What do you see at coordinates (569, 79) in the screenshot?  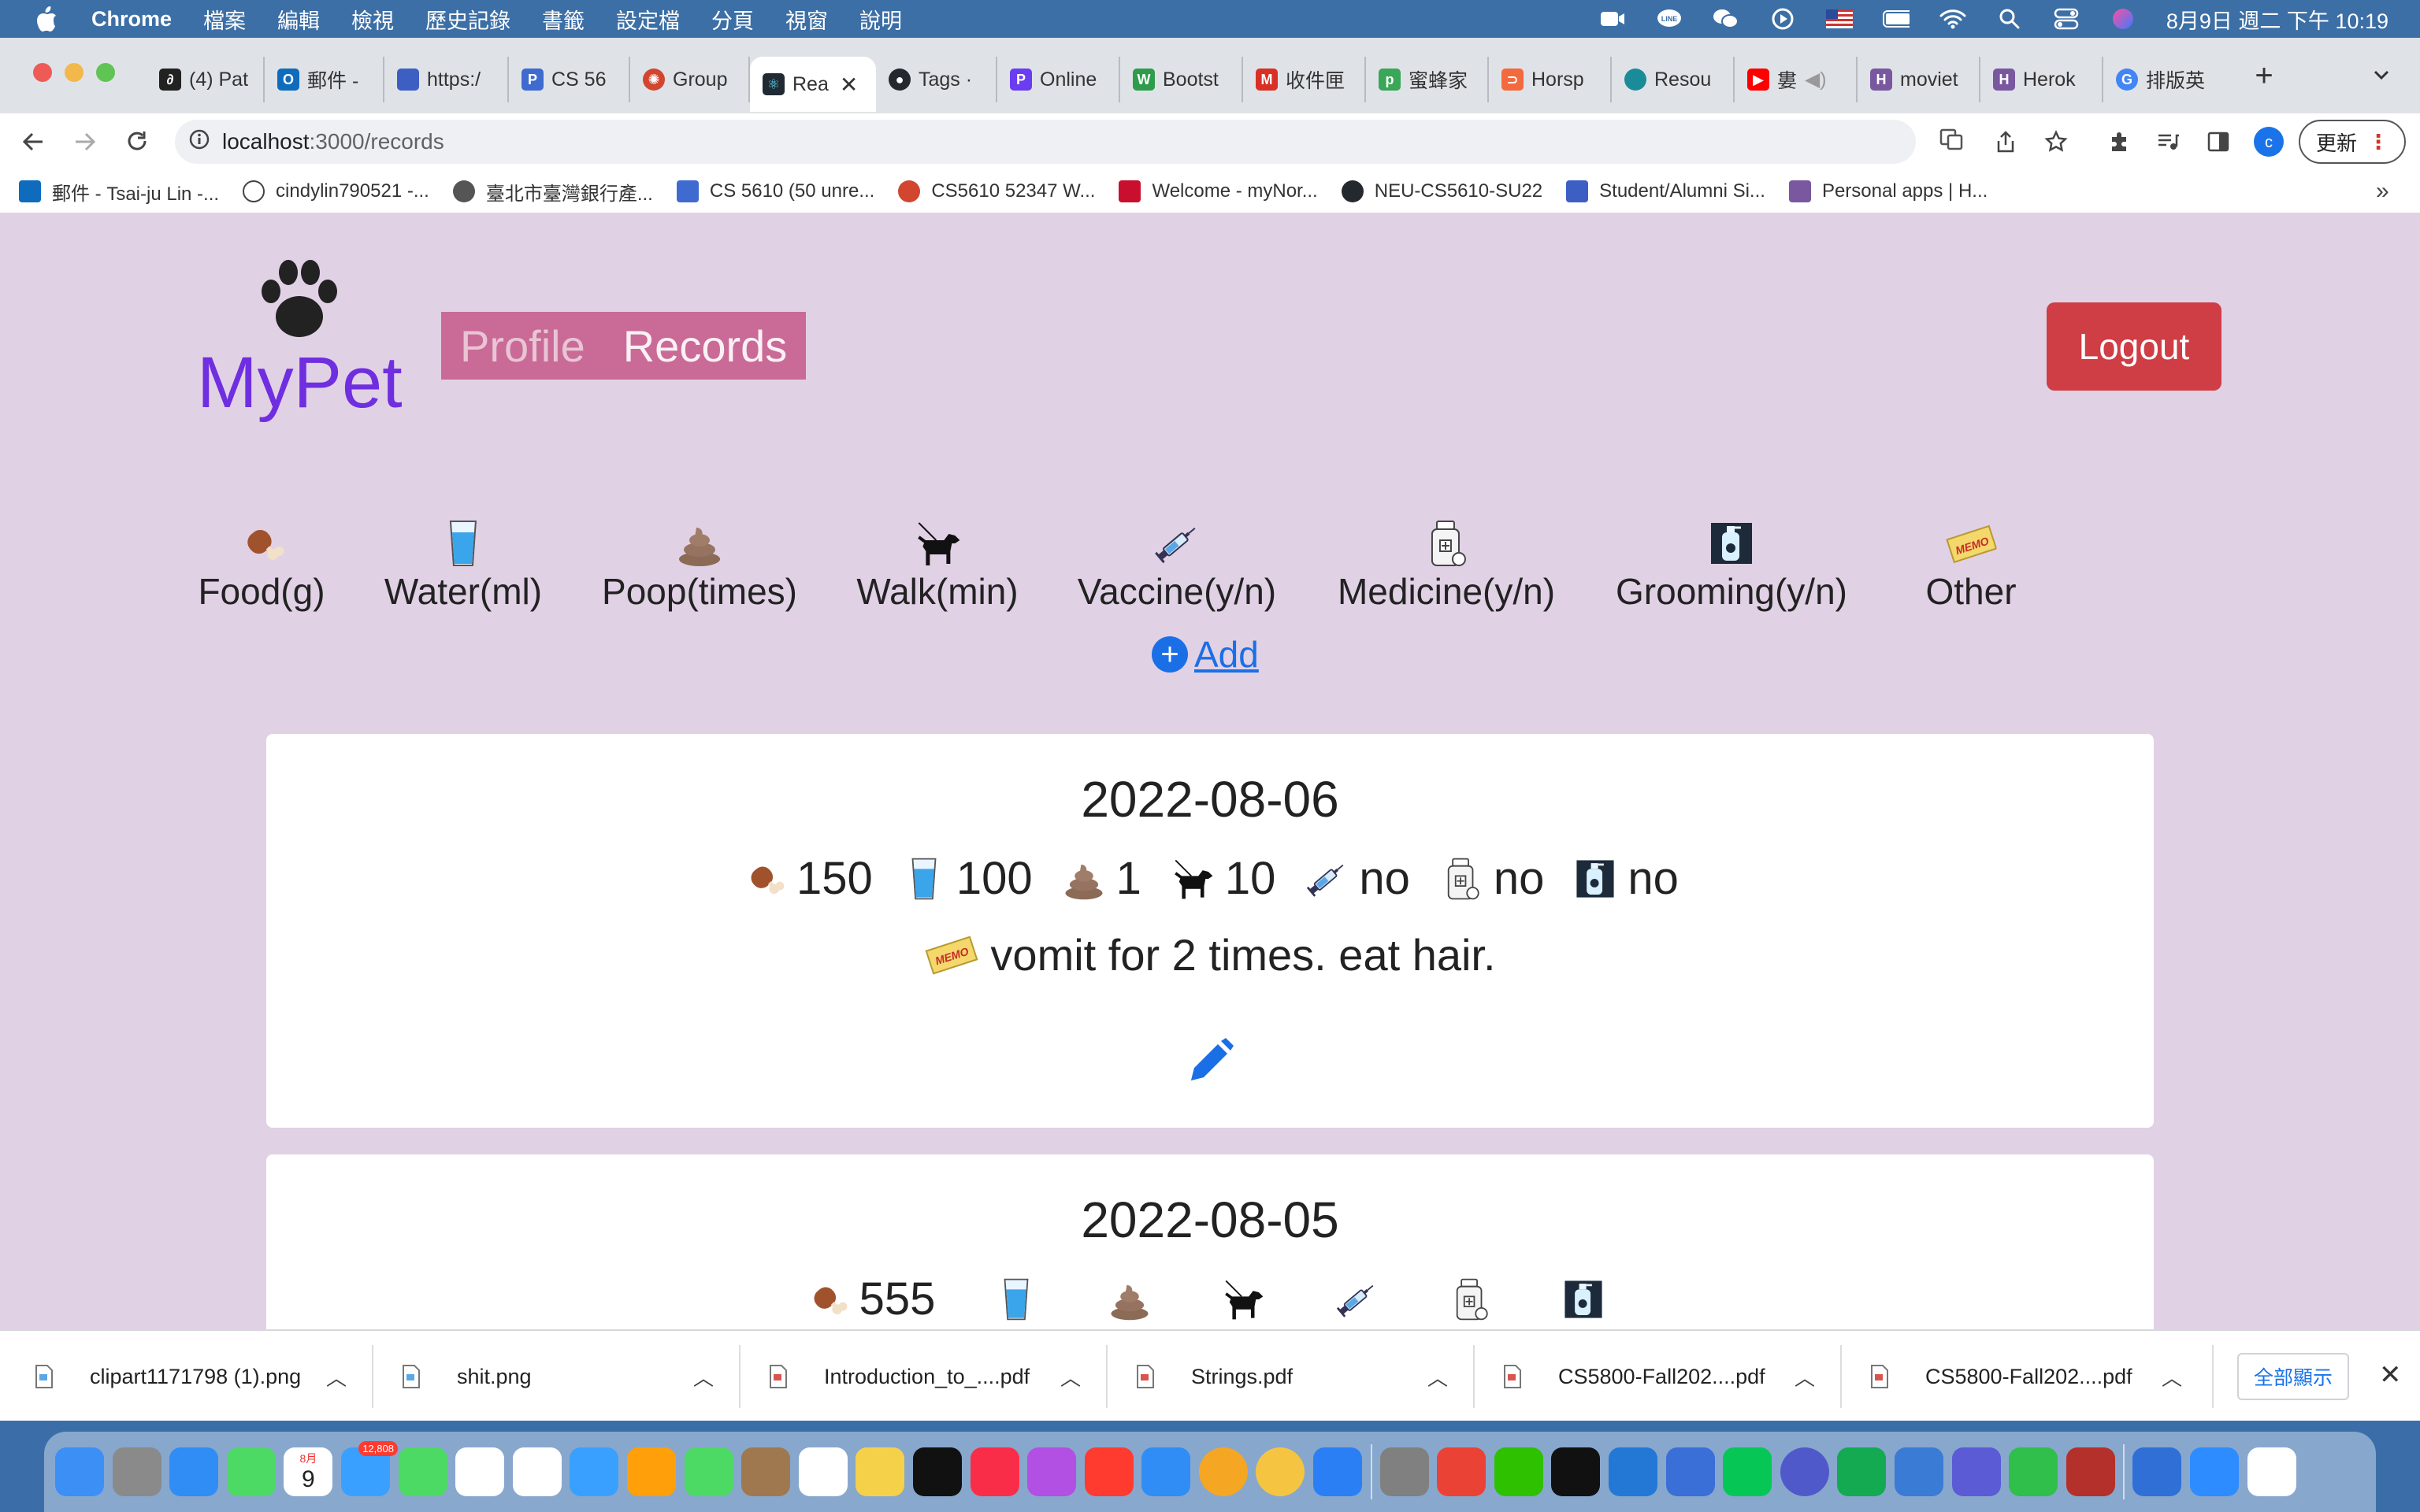 I see `tab-item: P CS 56` at bounding box center [569, 79].